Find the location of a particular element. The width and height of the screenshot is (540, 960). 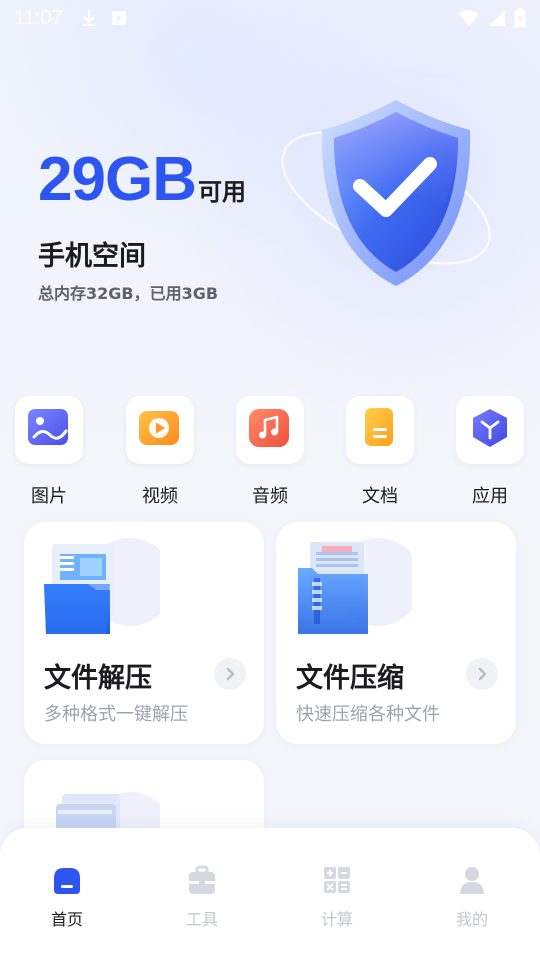

feature-card-extract: 文件解压 多种格式一键解压 is located at coordinates (144, 633).